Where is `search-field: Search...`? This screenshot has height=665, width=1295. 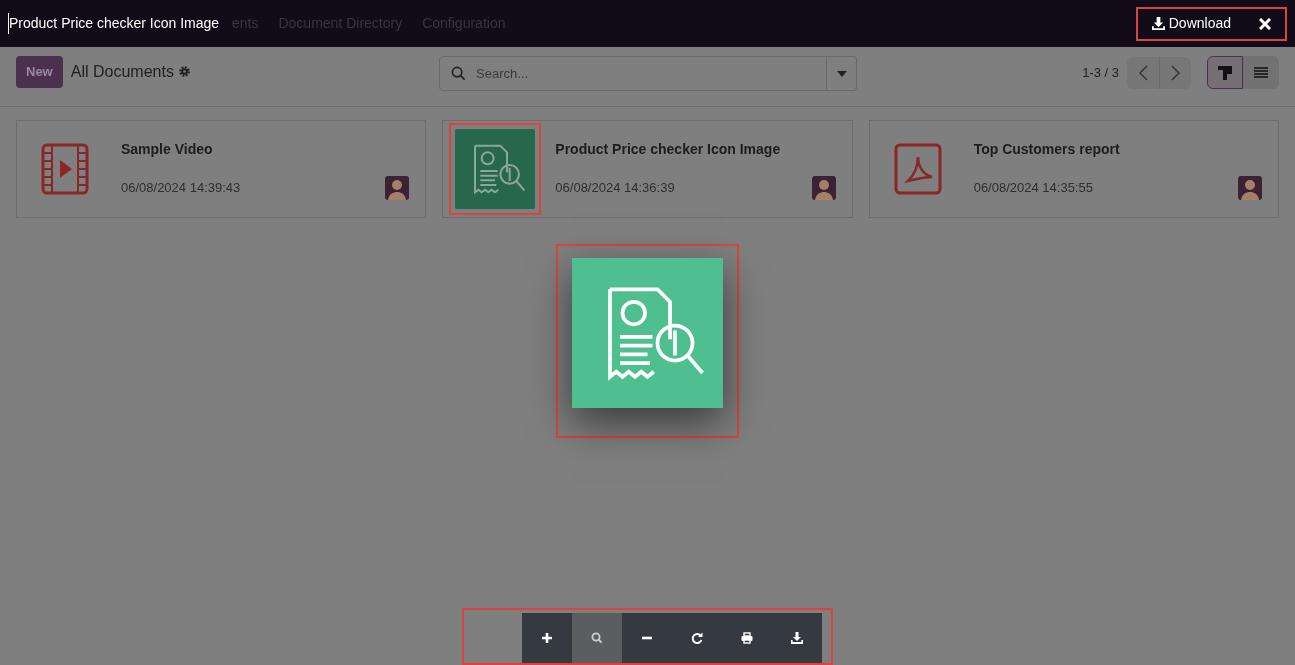 search-field: Search... is located at coordinates (633, 73).